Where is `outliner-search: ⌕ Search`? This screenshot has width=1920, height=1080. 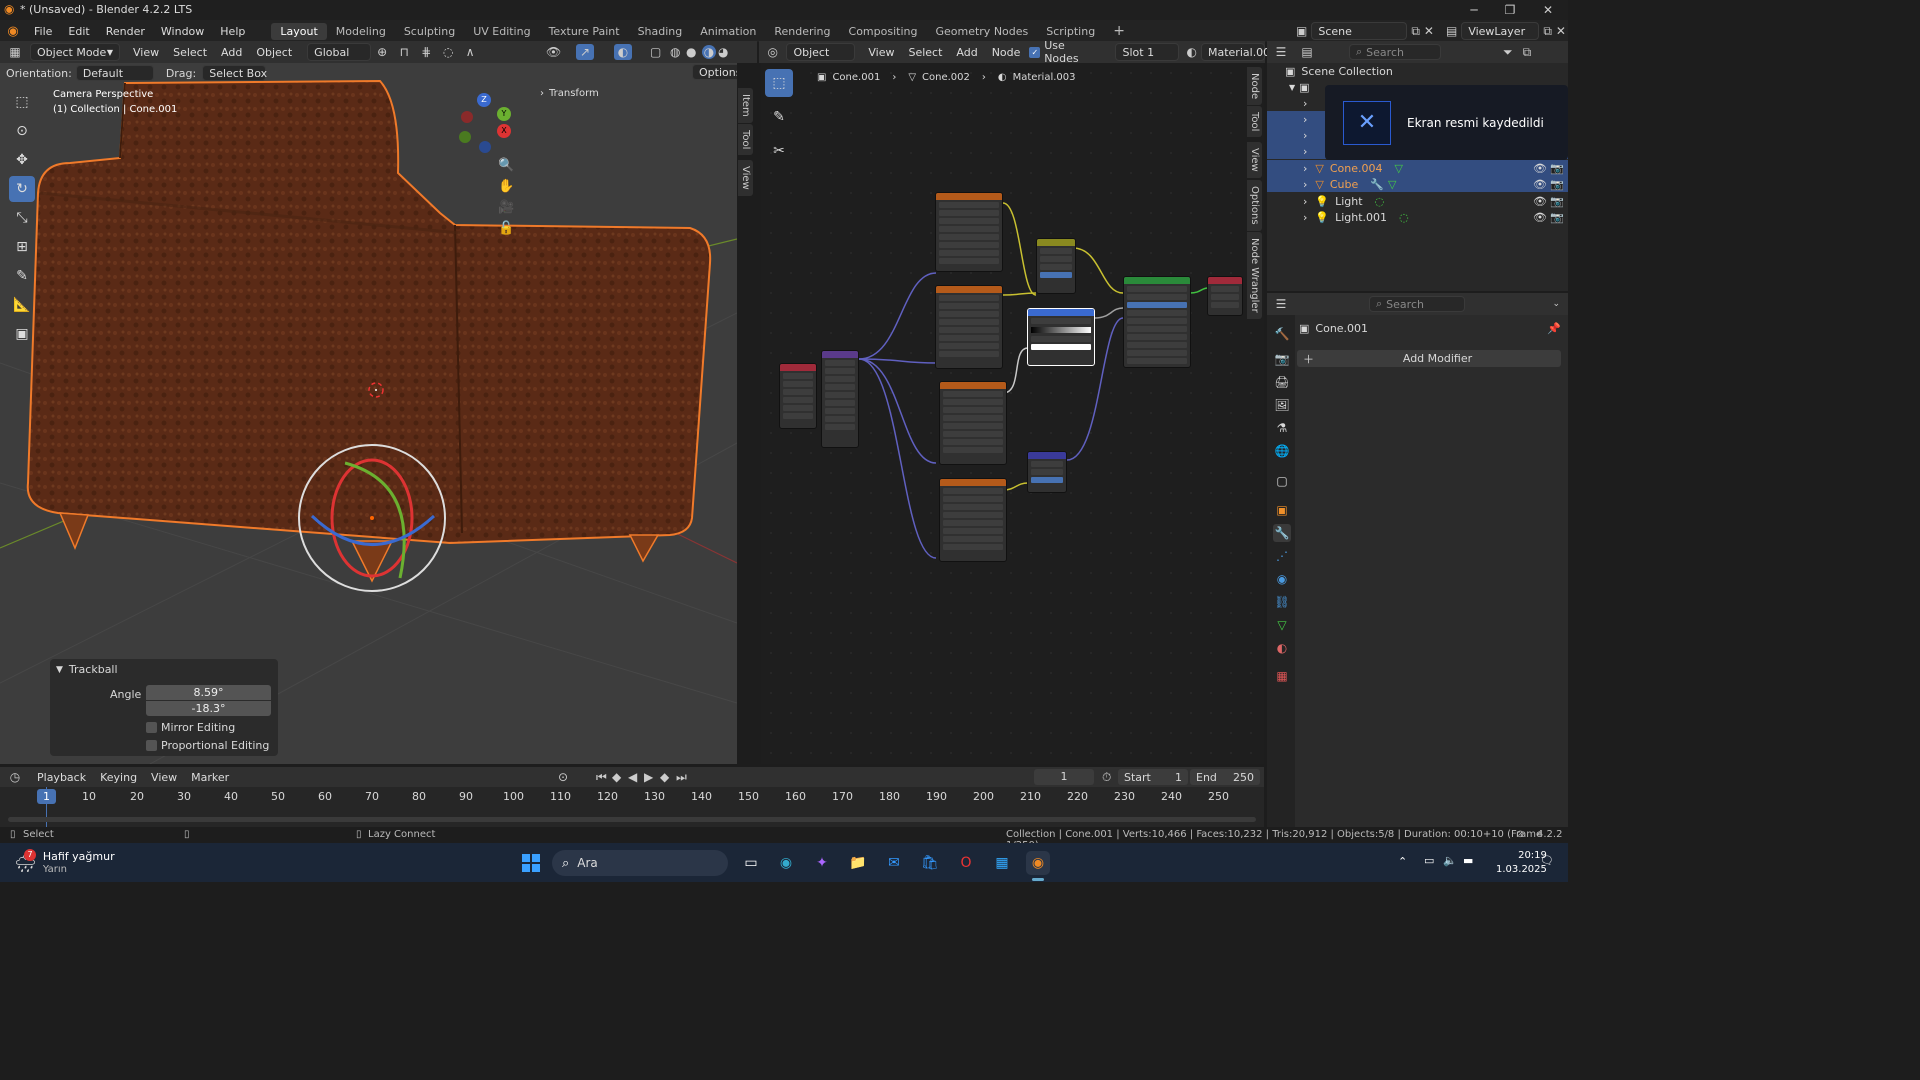 outliner-search: ⌕ Search is located at coordinates (1395, 52).